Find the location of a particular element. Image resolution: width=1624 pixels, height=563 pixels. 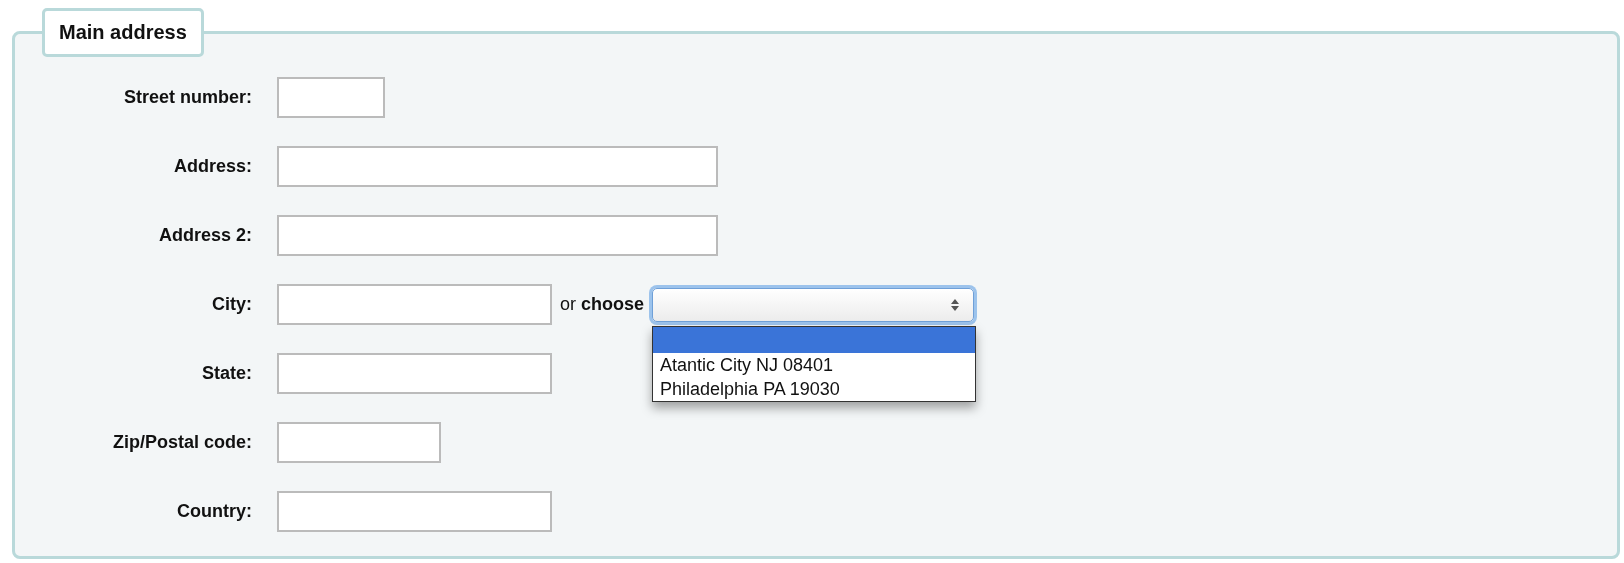

field-label: Street number: is located at coordinates (187, 97).